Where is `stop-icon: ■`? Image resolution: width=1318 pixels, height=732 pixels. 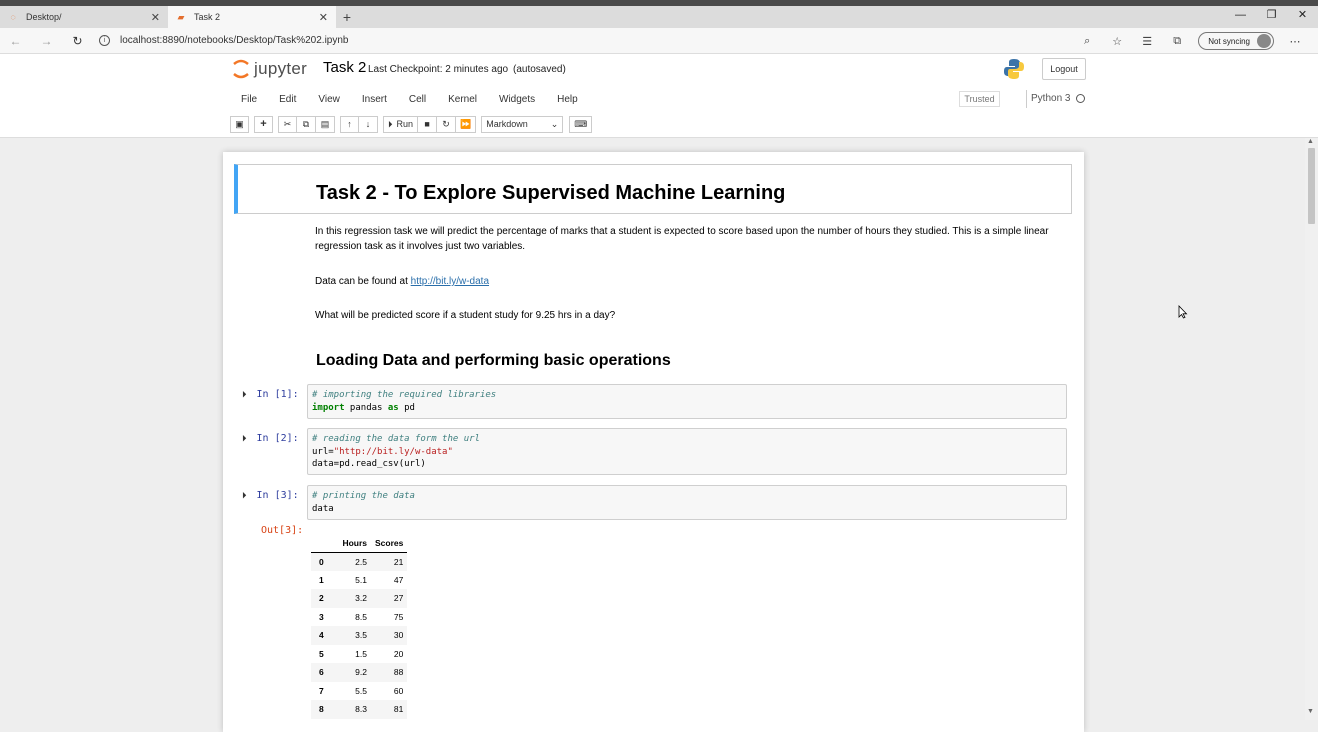 stop-icon: ■ is located at coordinates (427, 124).